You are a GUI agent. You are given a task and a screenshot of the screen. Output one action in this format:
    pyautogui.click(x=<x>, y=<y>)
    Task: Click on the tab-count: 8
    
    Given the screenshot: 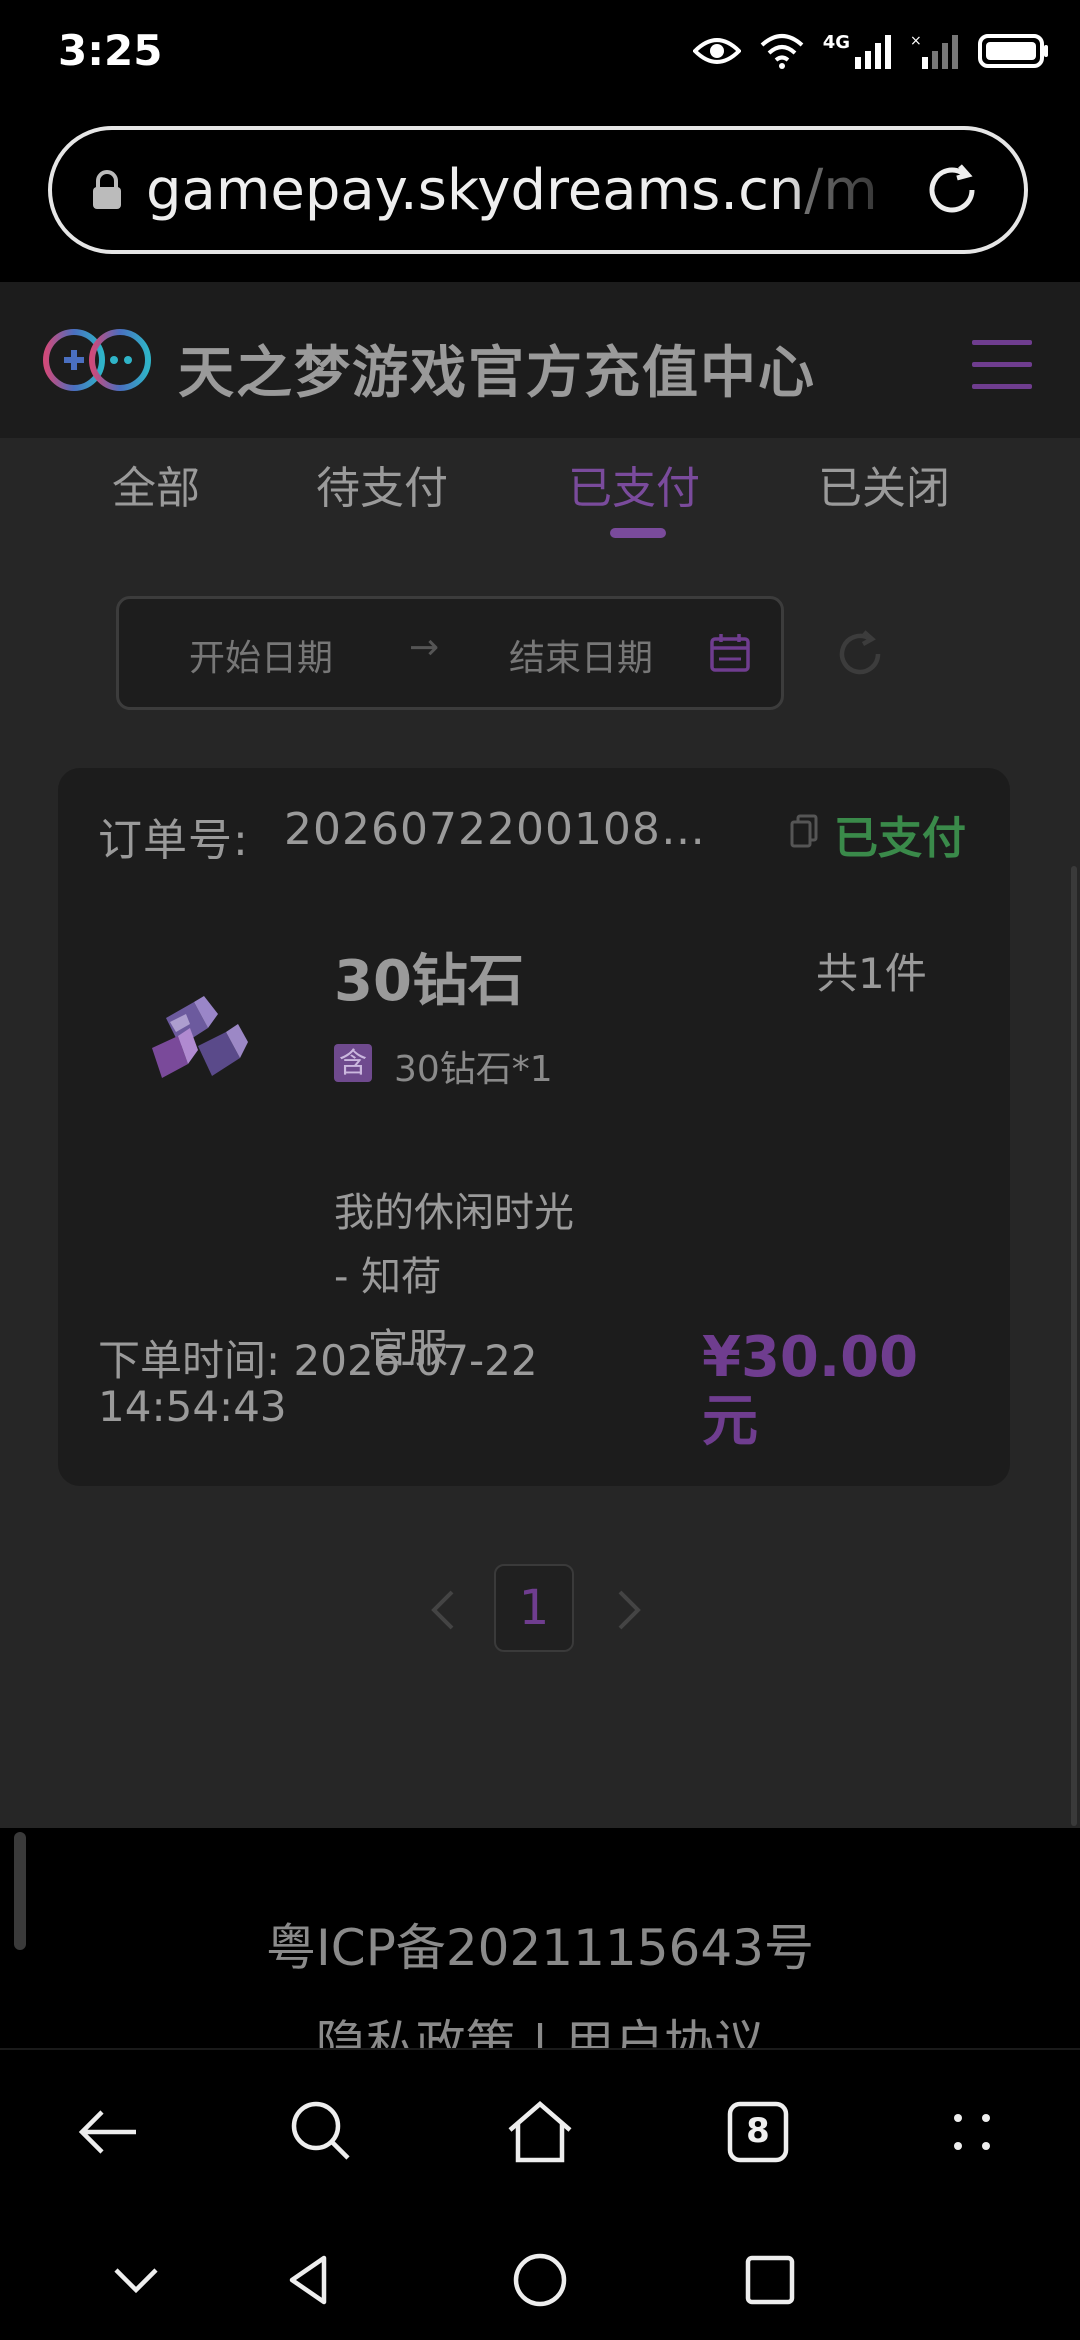 What is the action you would take?
    pyautogui.click(x=758, y=2131)
    